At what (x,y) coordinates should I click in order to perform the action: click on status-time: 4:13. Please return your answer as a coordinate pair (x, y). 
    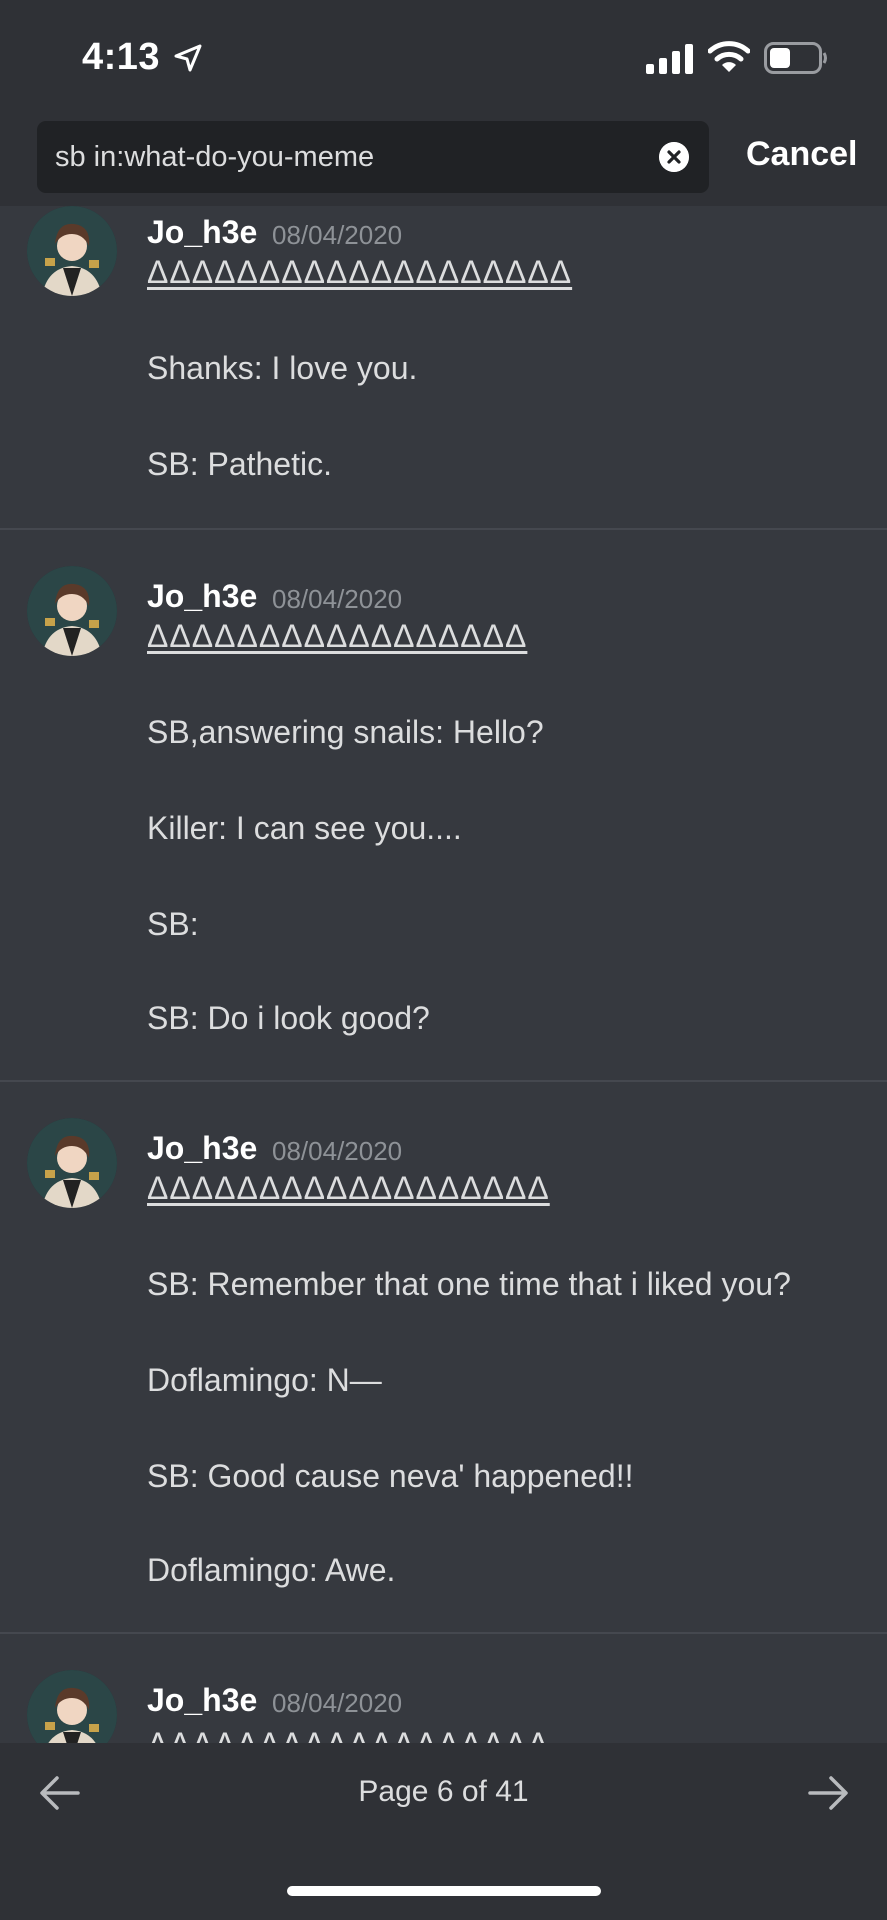
    Looking at the image, I should click on (121, 57).